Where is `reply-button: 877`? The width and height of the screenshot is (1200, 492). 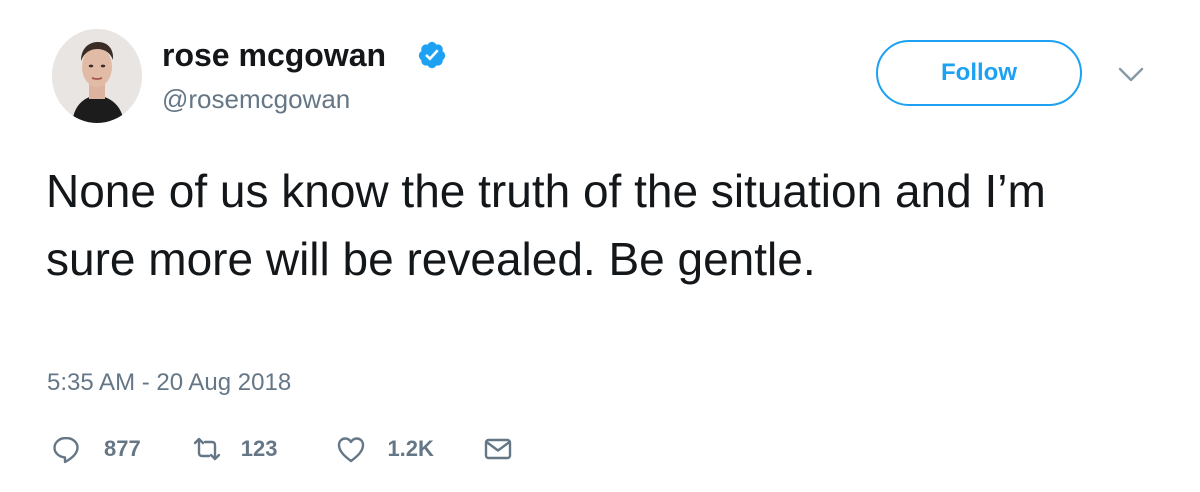 reply-button: 877 is located at coordinates (95, 449).